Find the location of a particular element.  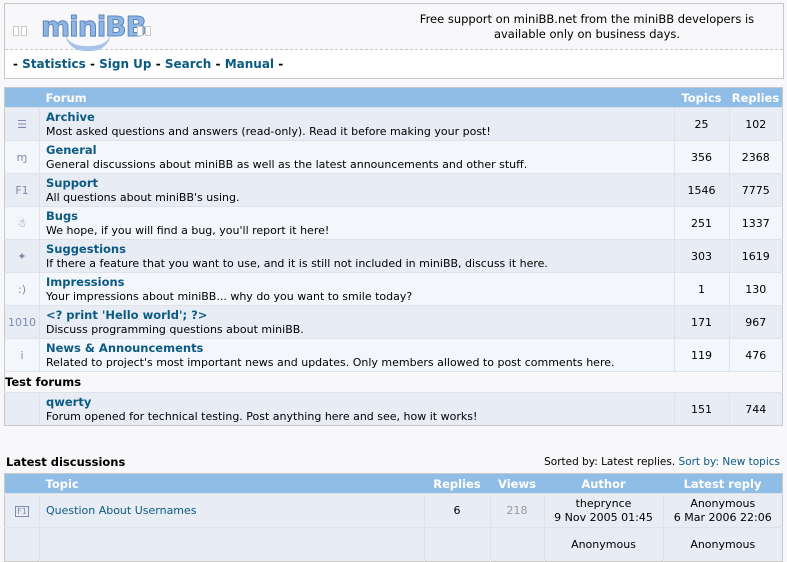

replies-count is located at coordinates (456, 544).